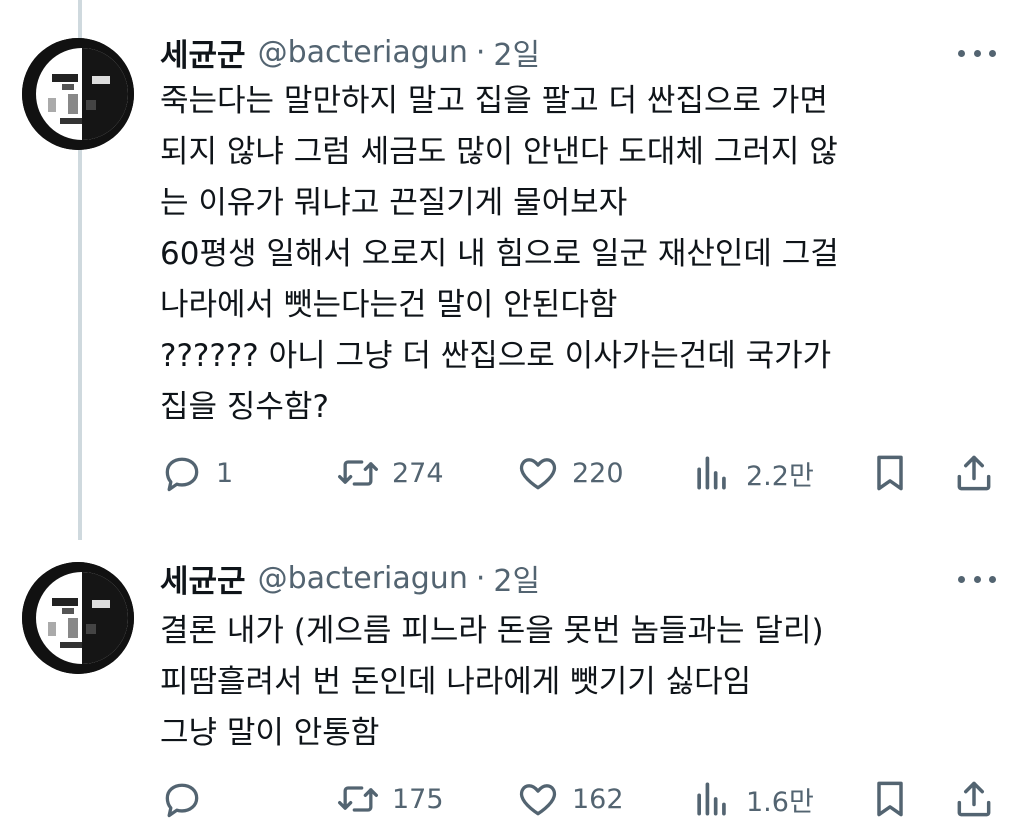  I want to click on reply-button, so click(188, 799).